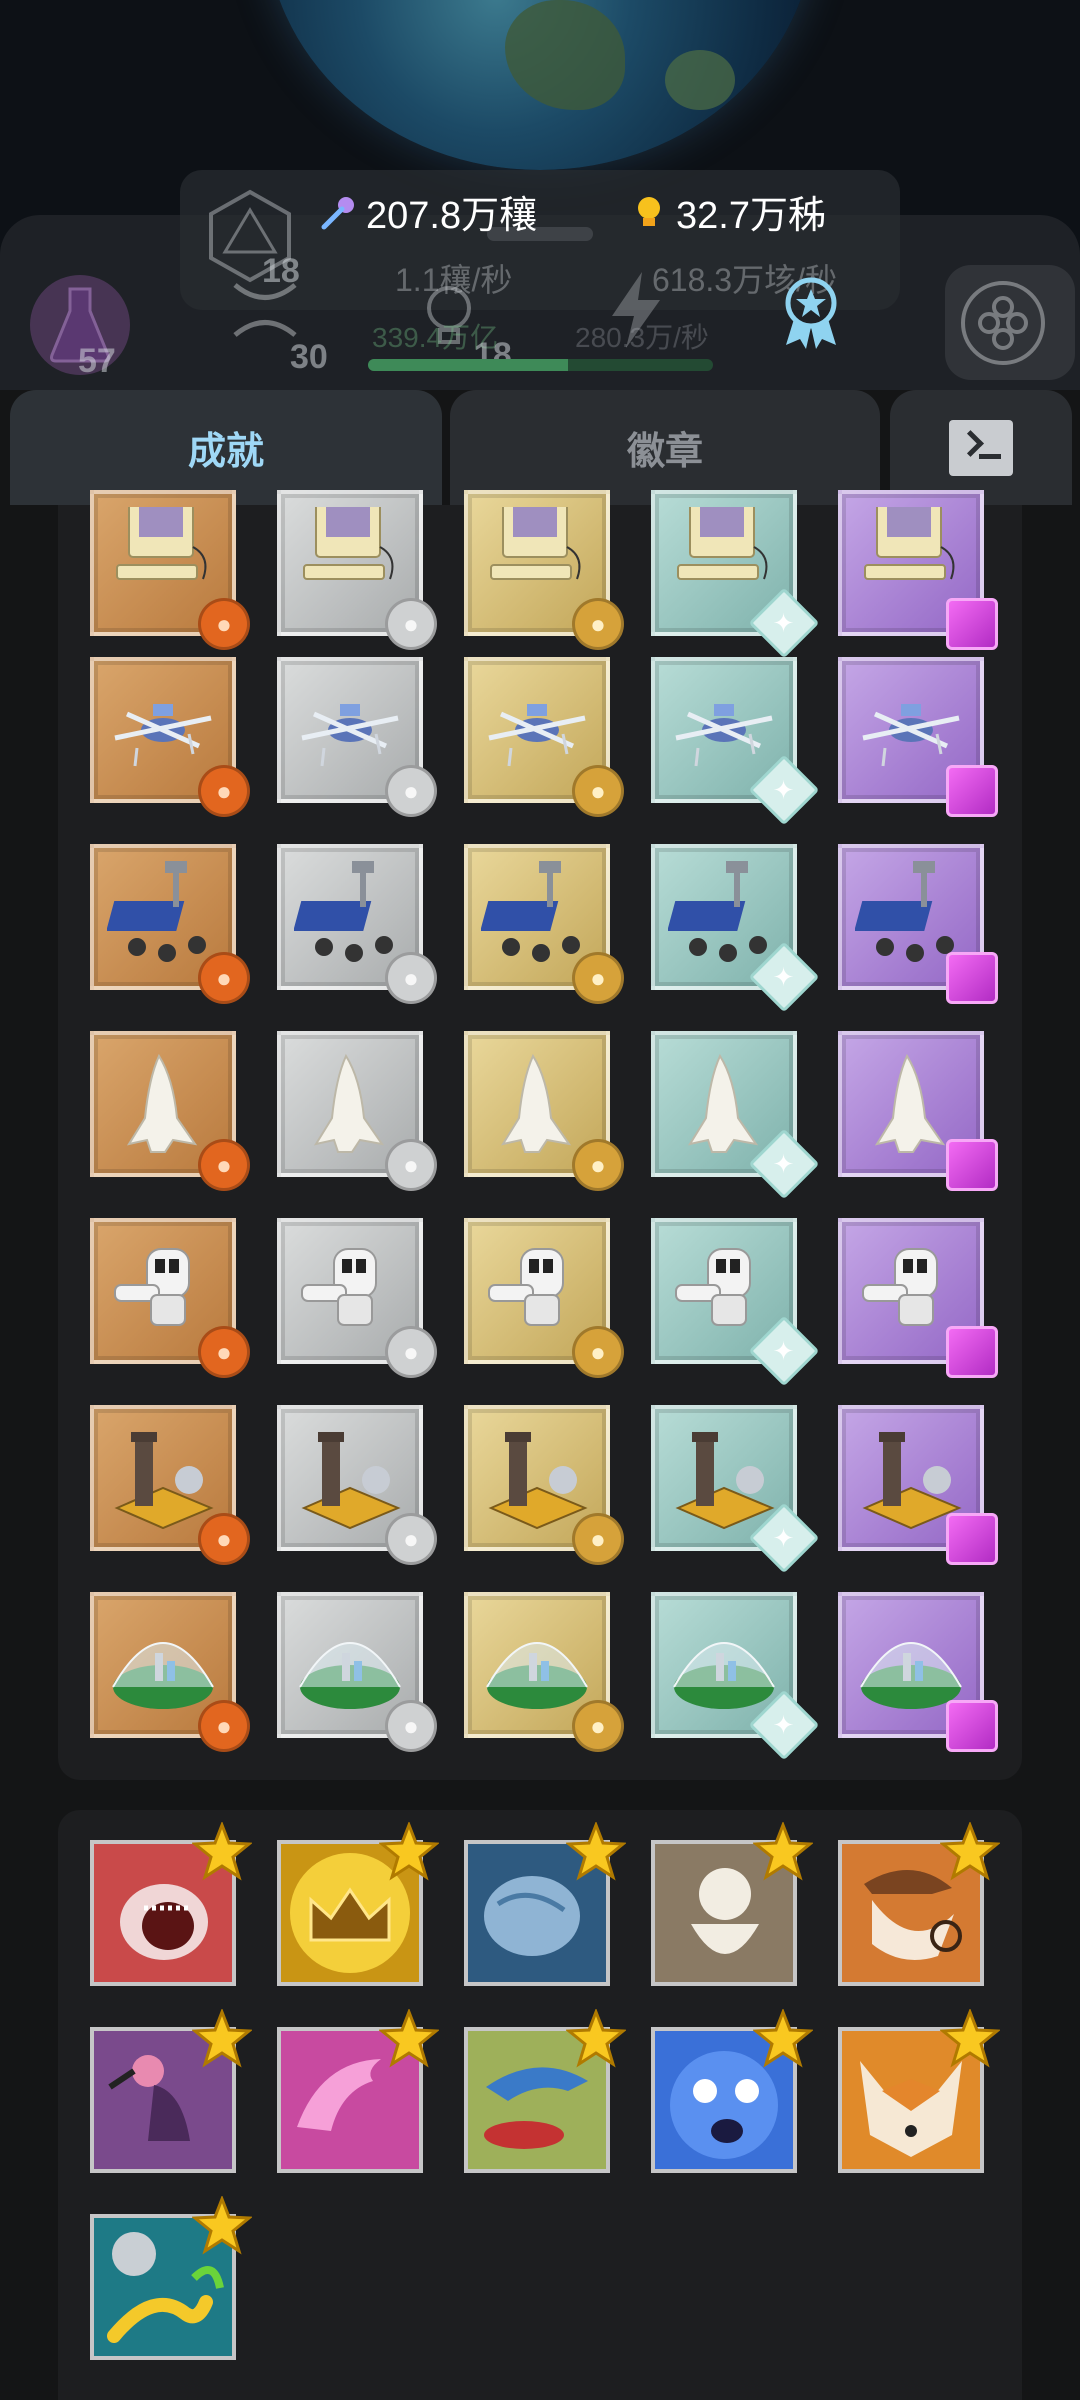 The width and height of the screenshot is (1080, 2400). I want to click on achievement-dome-colony-gold: ●, so click(544, 1672).